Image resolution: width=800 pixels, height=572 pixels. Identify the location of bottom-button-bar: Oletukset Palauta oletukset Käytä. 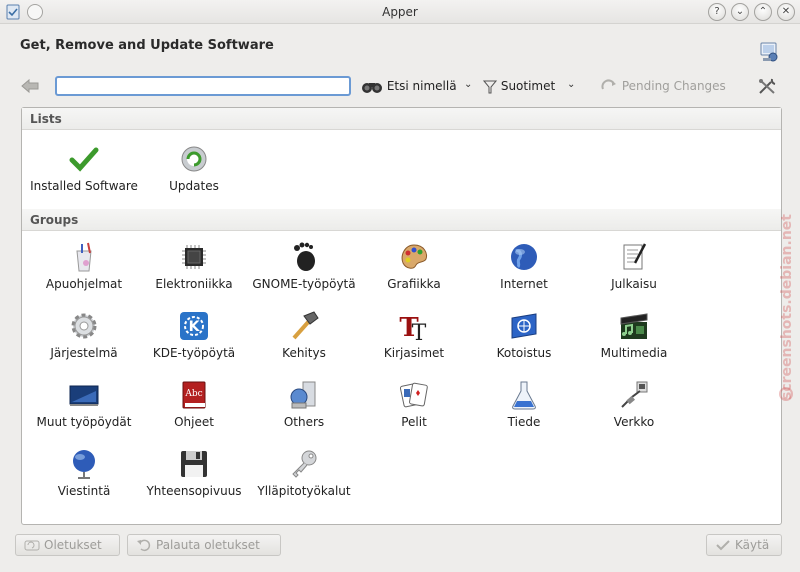
(400, 545).